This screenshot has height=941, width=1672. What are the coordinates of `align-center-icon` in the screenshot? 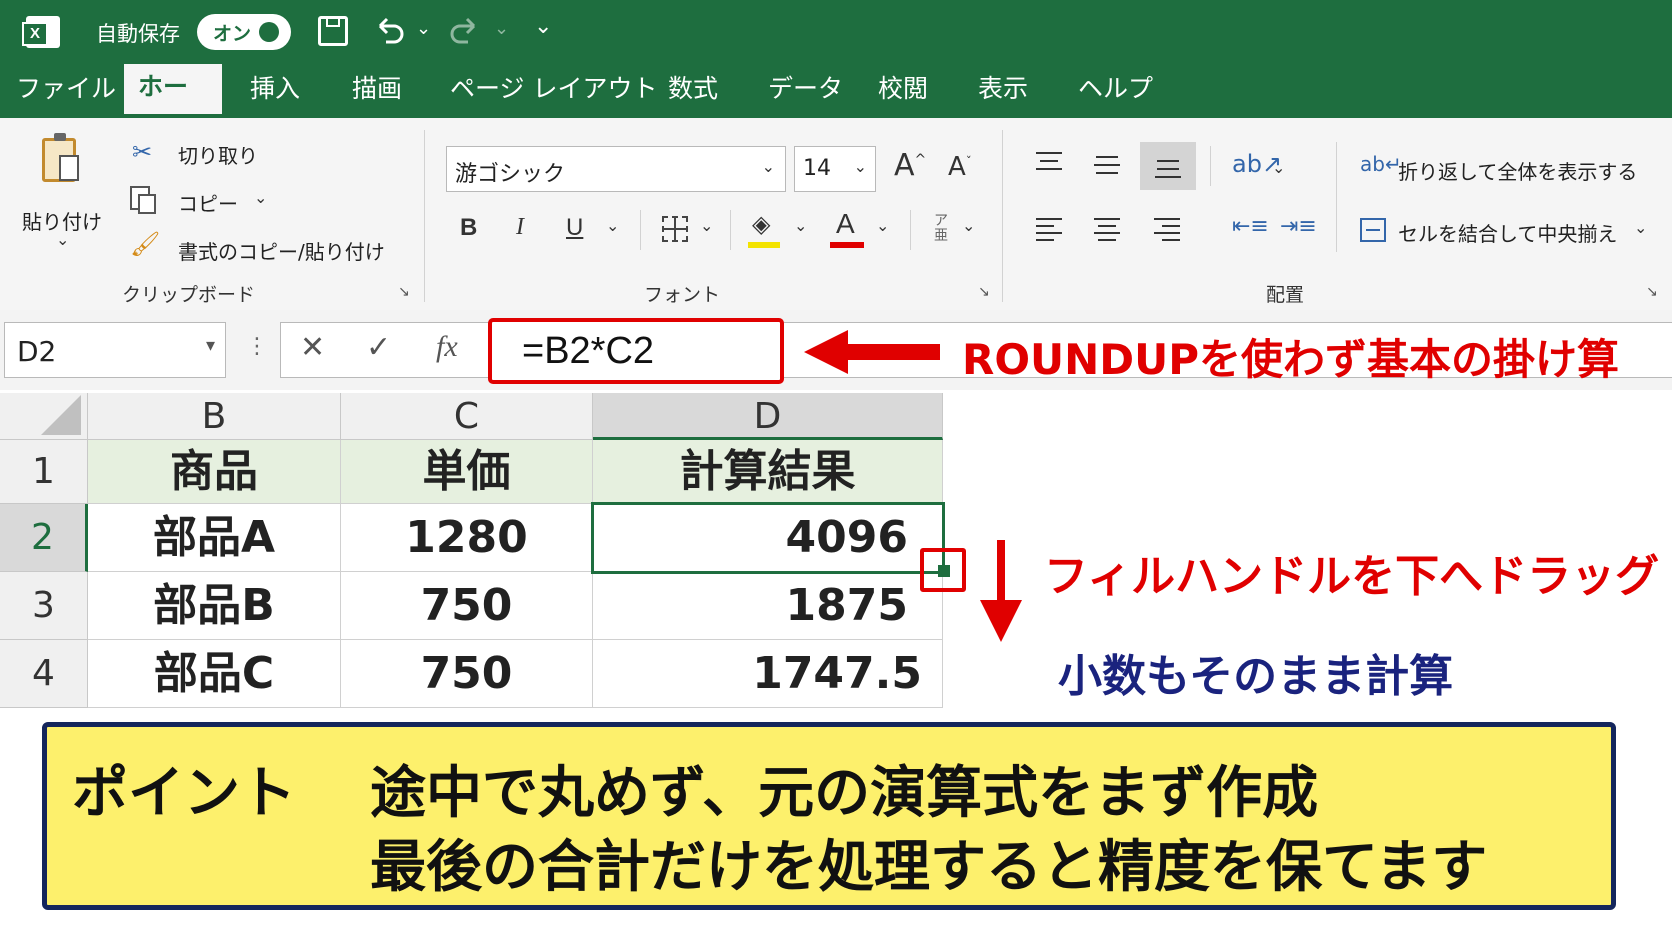 It's located at (1107, 230).